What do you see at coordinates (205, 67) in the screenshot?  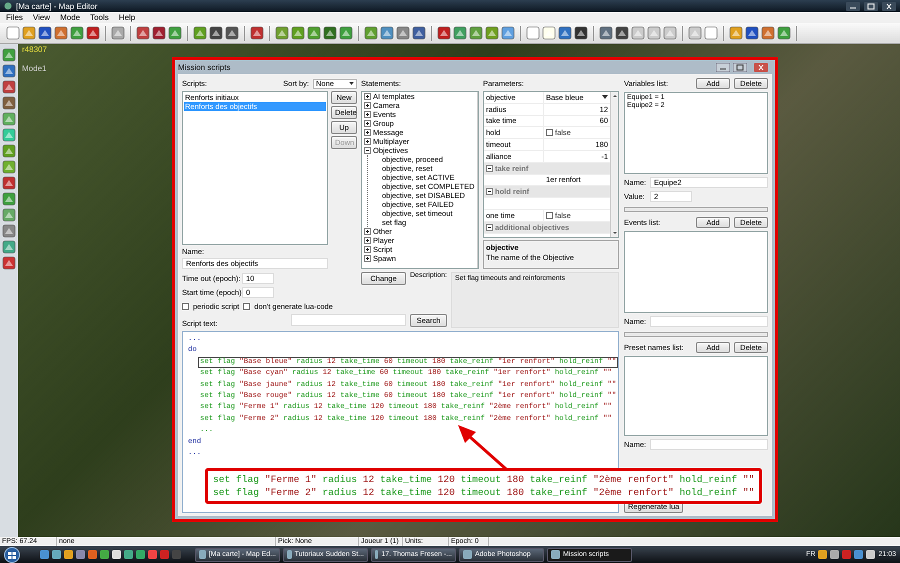 I see `dialog-title: Mission scripts` at bounding box center [205, 67].